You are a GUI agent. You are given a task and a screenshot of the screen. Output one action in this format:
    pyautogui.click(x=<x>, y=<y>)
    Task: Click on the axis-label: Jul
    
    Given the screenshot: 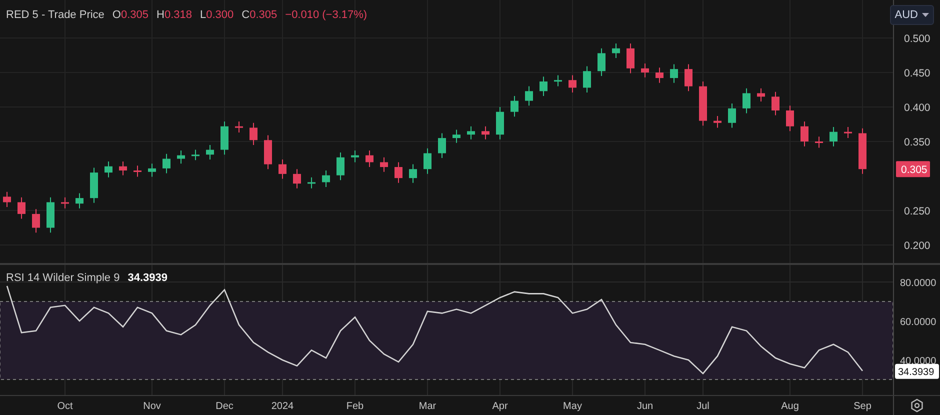 What is the action you would take?
    pyautogui.click(x=703, y=406)
    